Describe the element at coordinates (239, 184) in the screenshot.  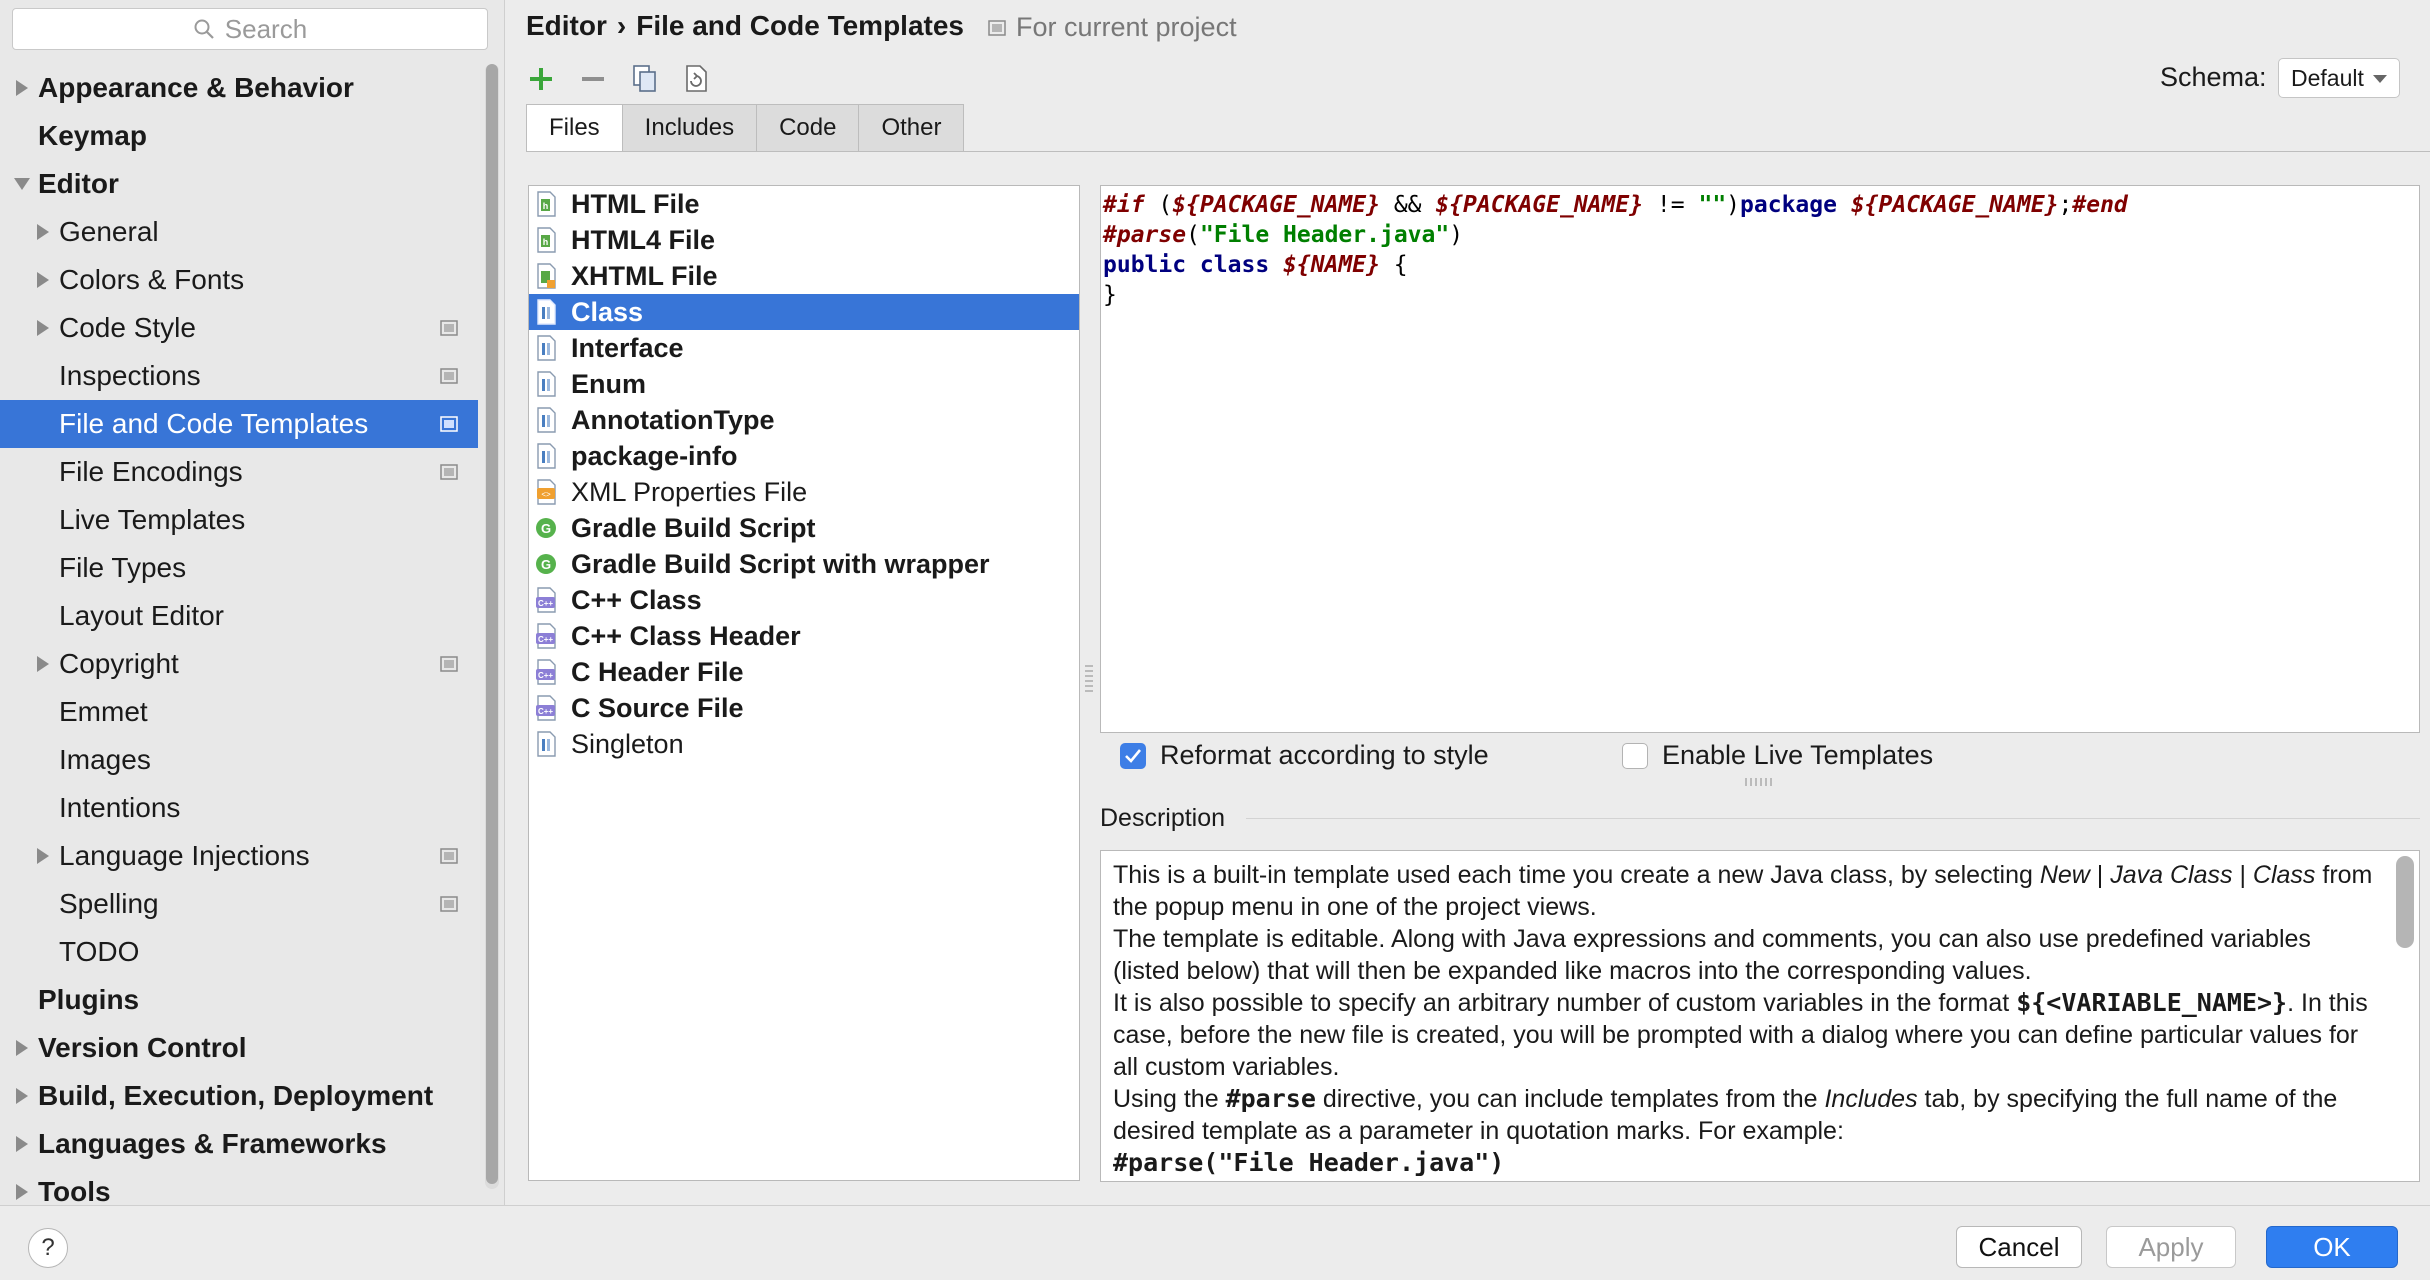
I see `sidebar-item: Editor` at that location.